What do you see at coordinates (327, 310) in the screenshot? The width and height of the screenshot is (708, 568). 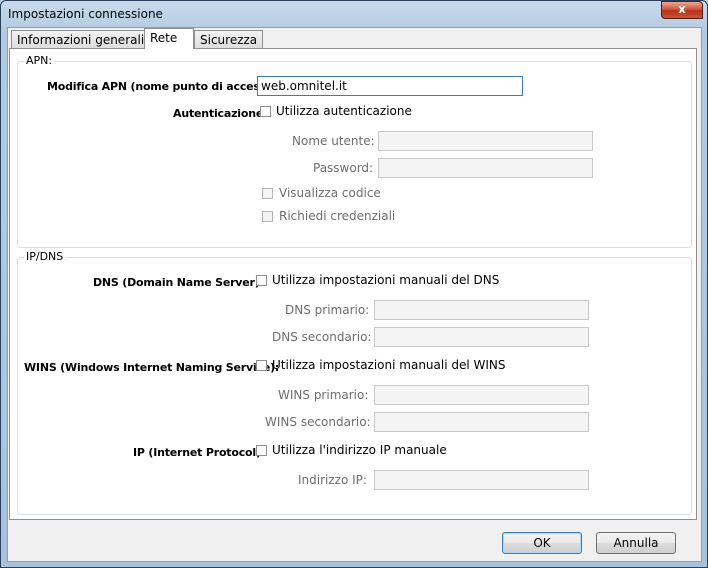 I see `dns-primary-label: DNS primario:` at bounding box center [327, 310].